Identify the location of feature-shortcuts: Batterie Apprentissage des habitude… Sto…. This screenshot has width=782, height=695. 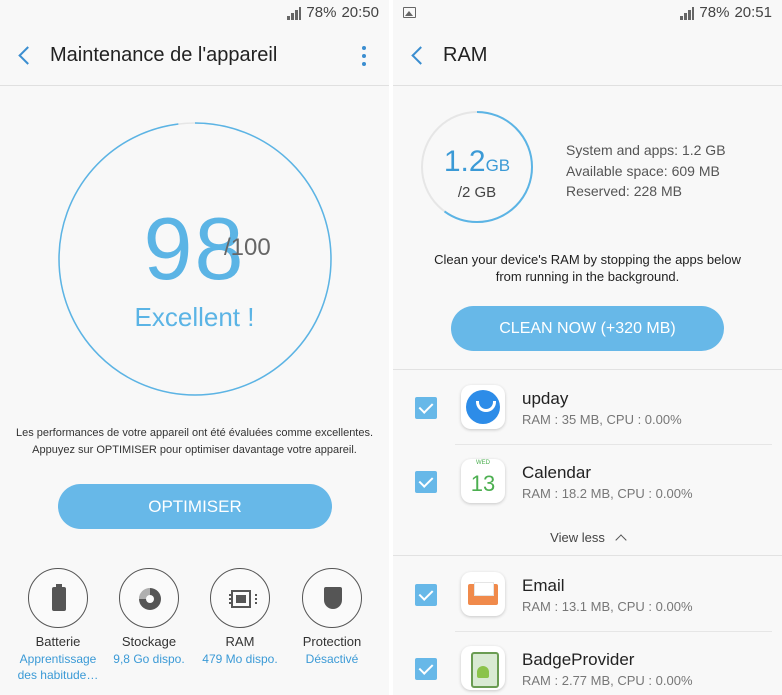
(194, 630).